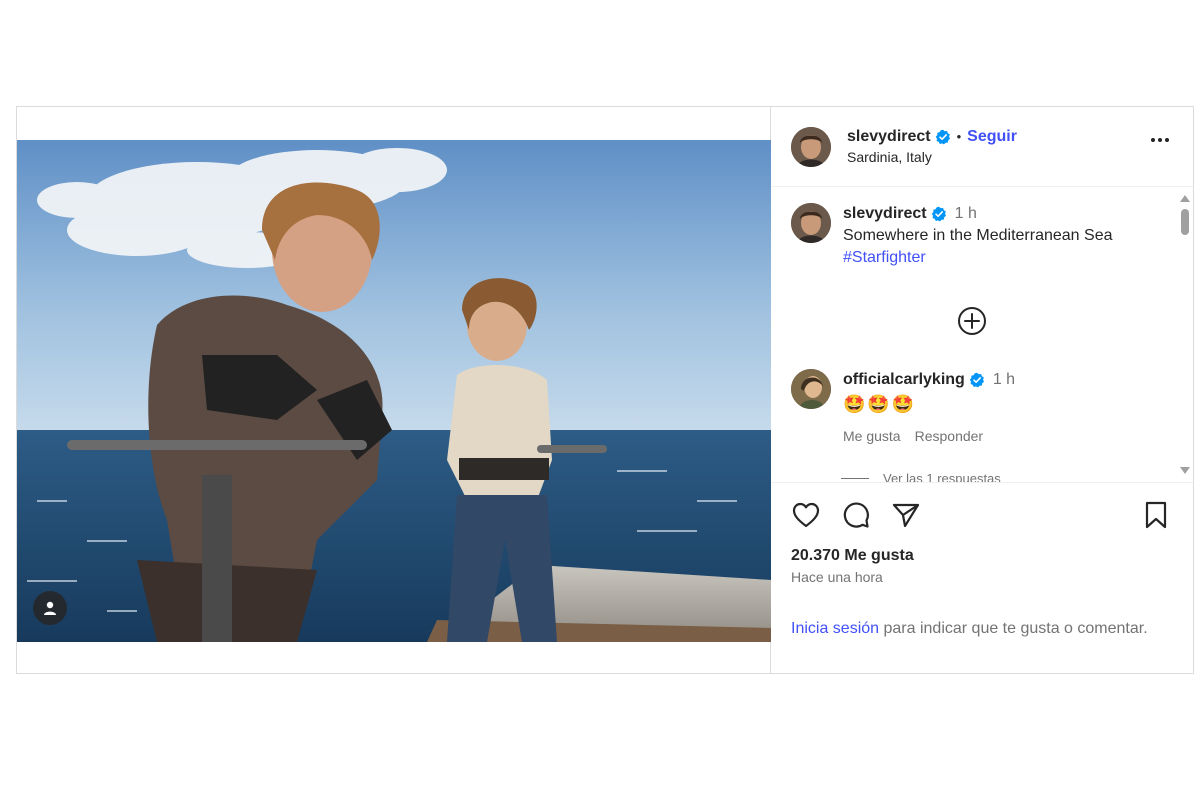 The image size is (1200, 800). Describe the element at coordinates (806, 515) in the screenshot. I see `heart-icon` at that location.